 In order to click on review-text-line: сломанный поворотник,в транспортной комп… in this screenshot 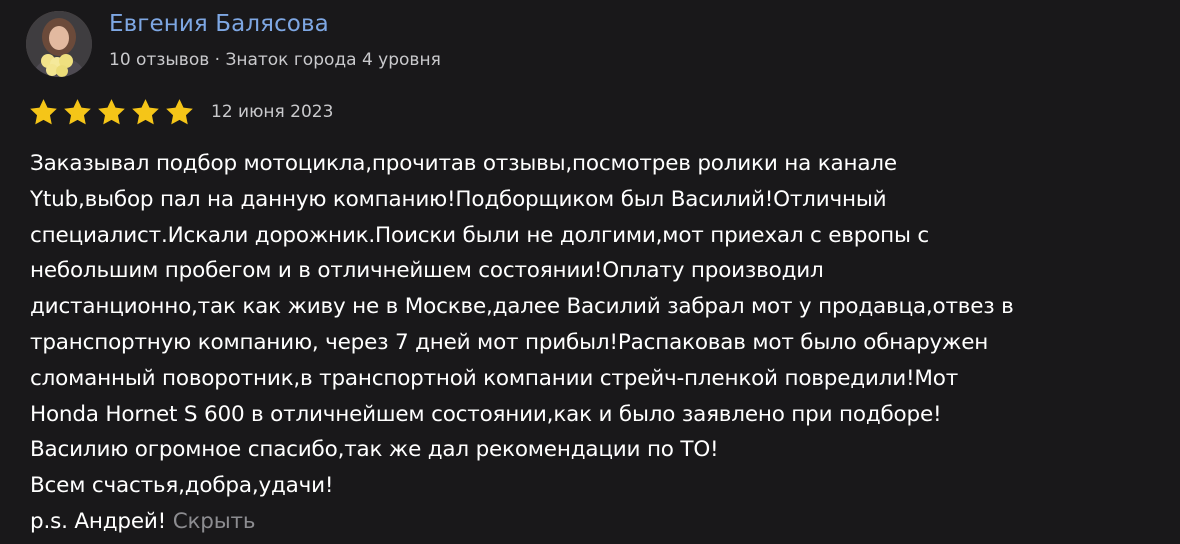, I will do `click(494, 378)`.